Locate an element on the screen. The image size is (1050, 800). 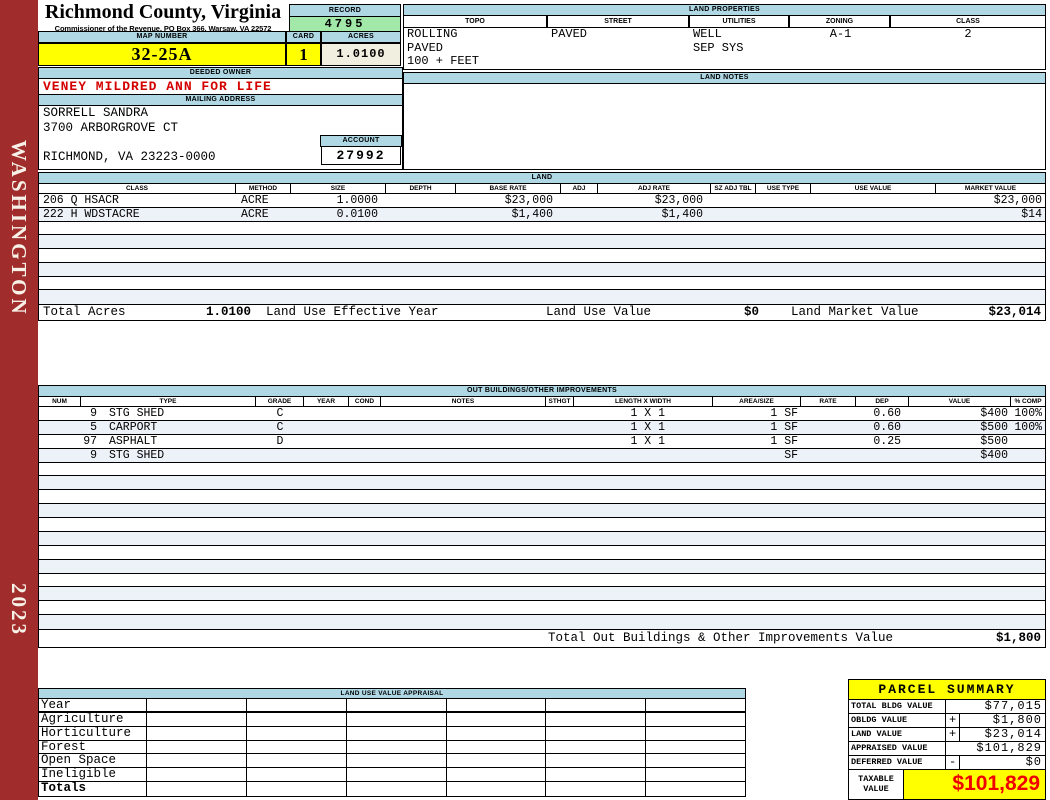
table-row: Ineligible is located at coordinates (392, 775).